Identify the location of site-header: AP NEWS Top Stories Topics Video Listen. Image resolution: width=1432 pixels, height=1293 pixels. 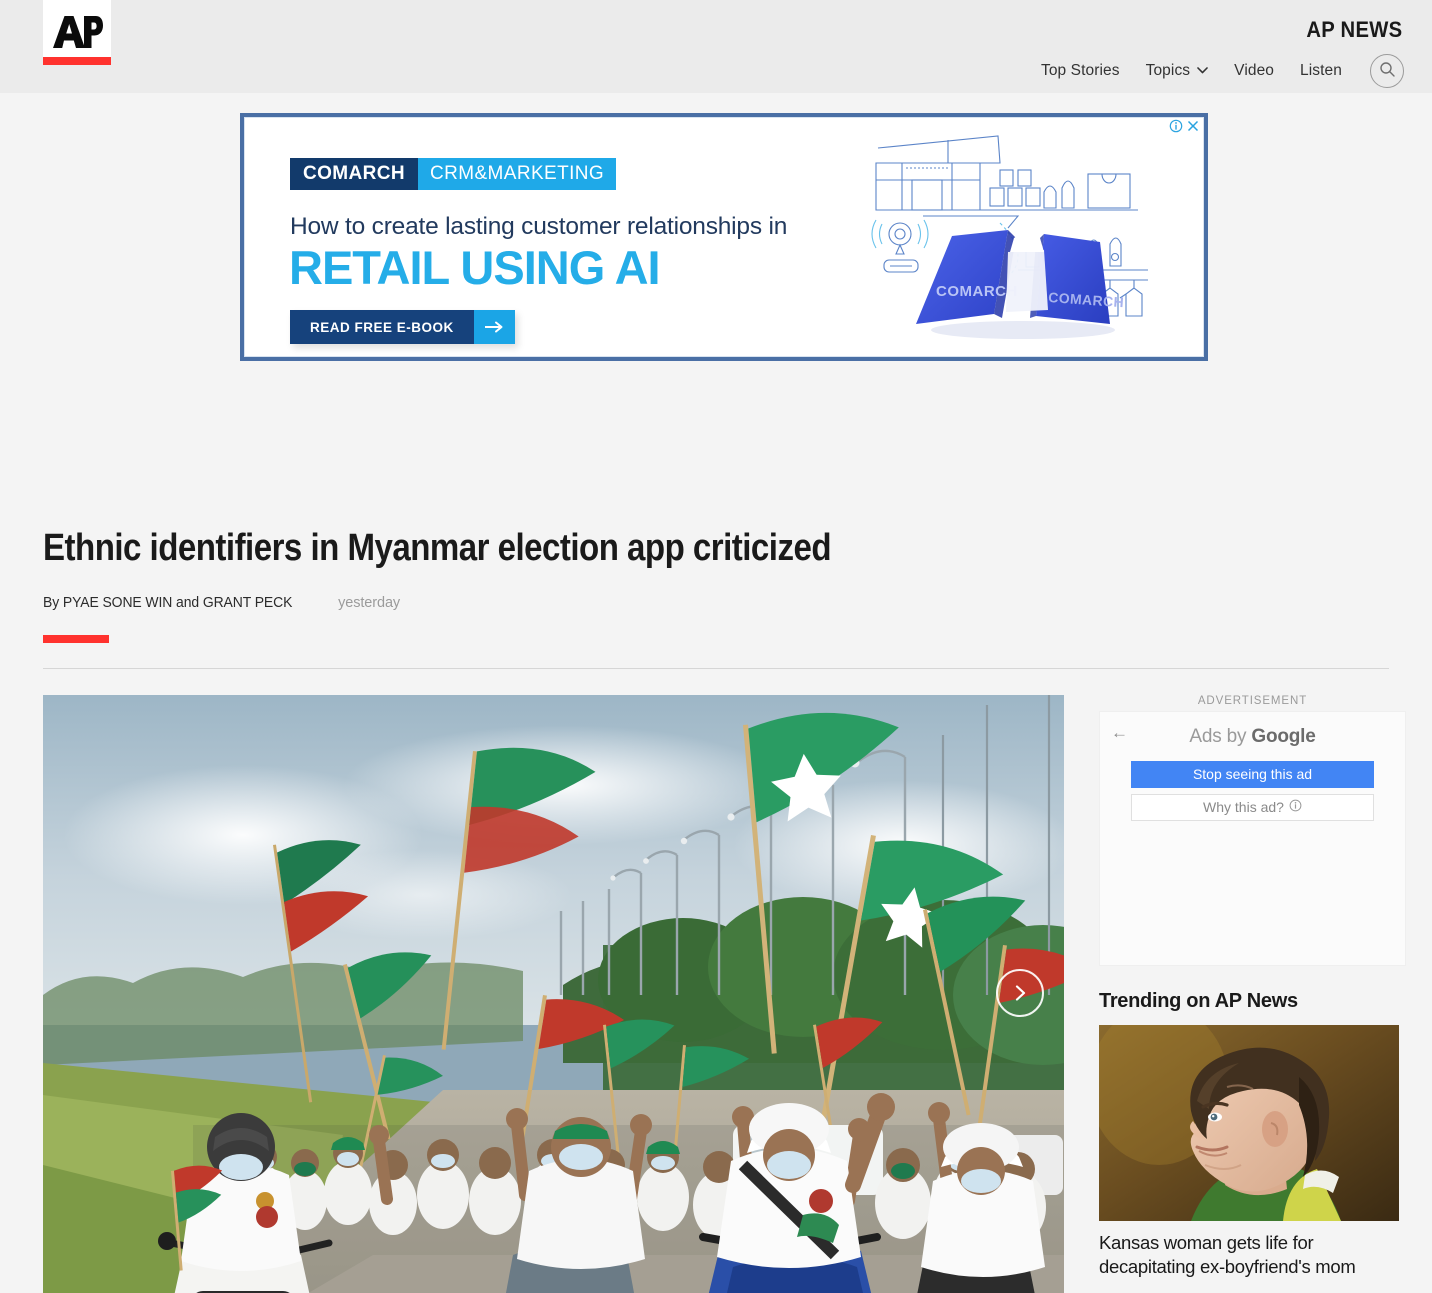
(716, 46).